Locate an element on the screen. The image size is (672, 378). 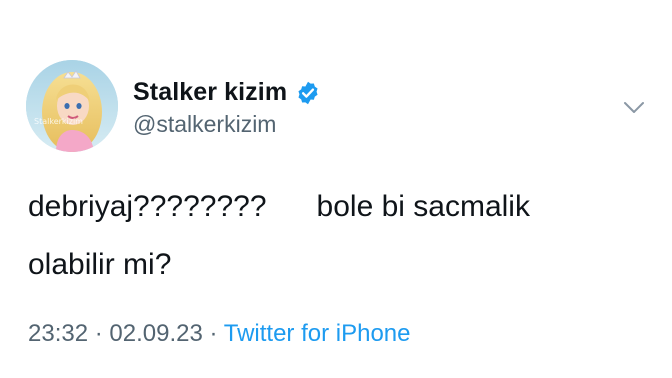
tweet-source-link: Twitter for iPhone is located at coordinates (317, 333).